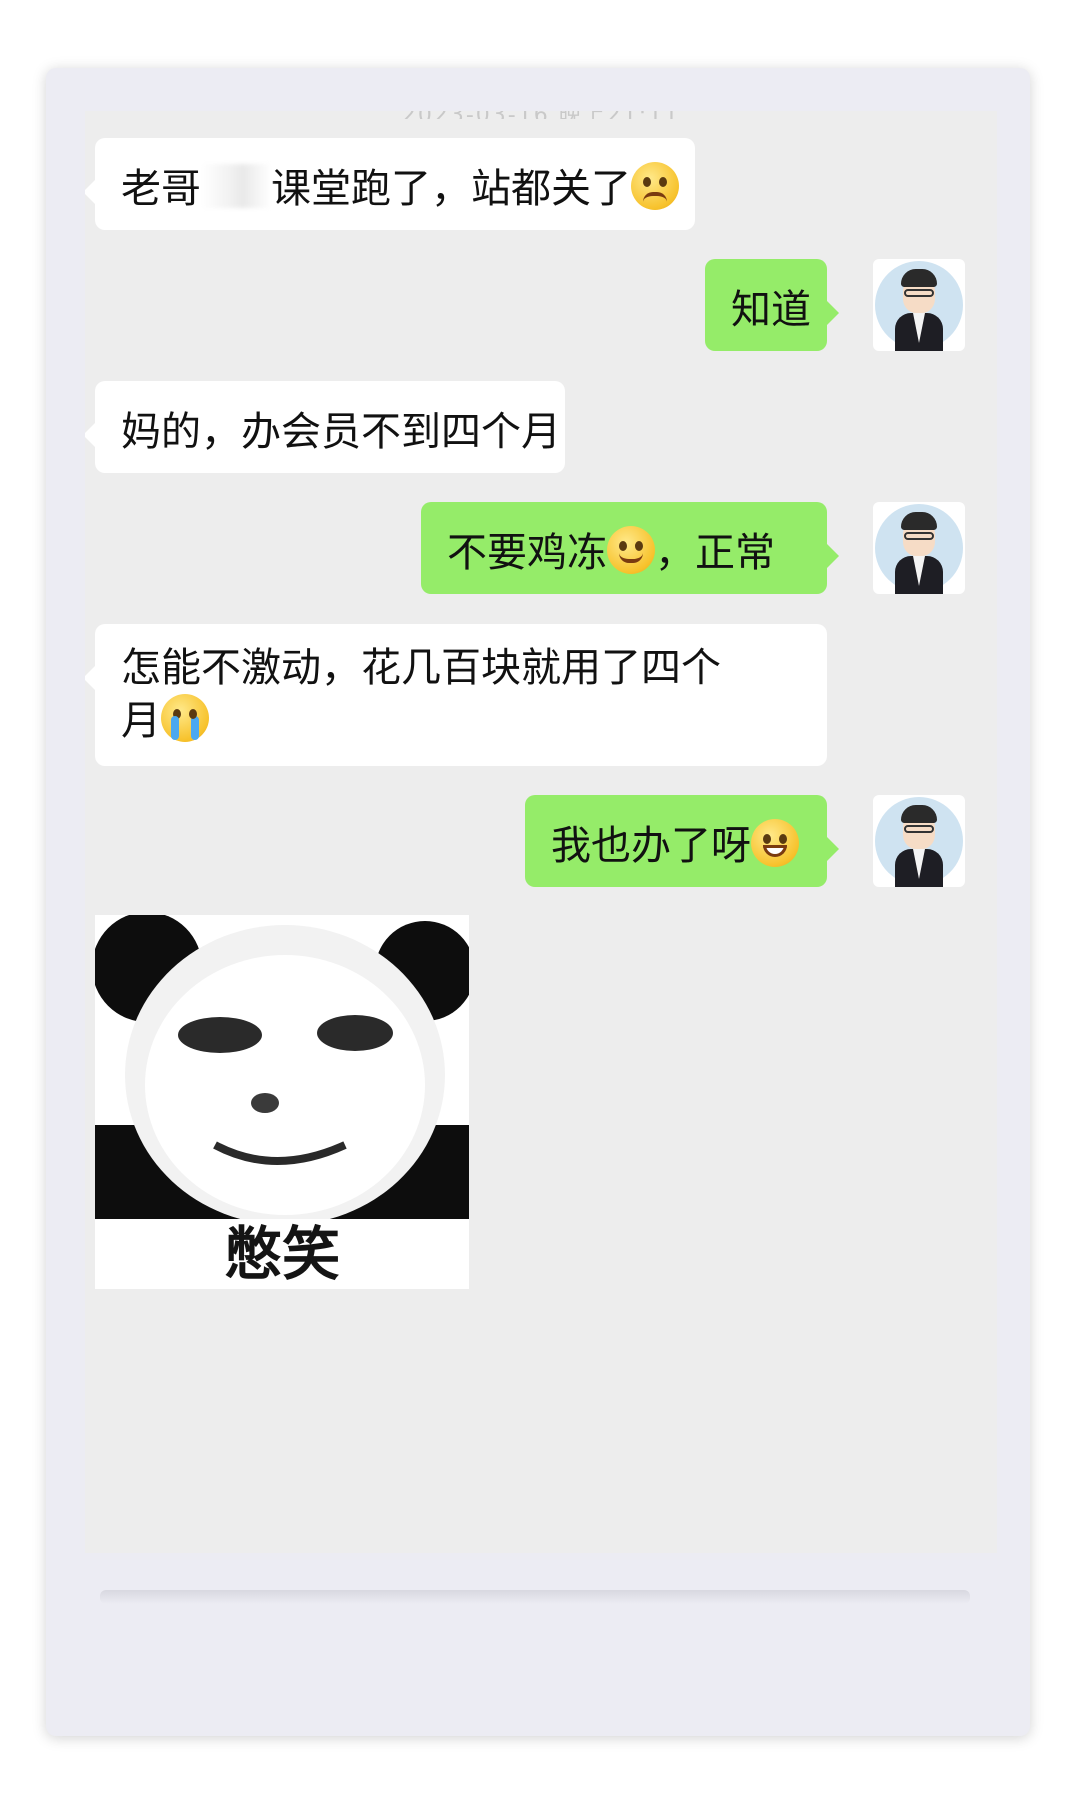 This screenshot has height=1820, width=1077. I want to click on message-bubble-outgoing: 知道, so click(772, 305).